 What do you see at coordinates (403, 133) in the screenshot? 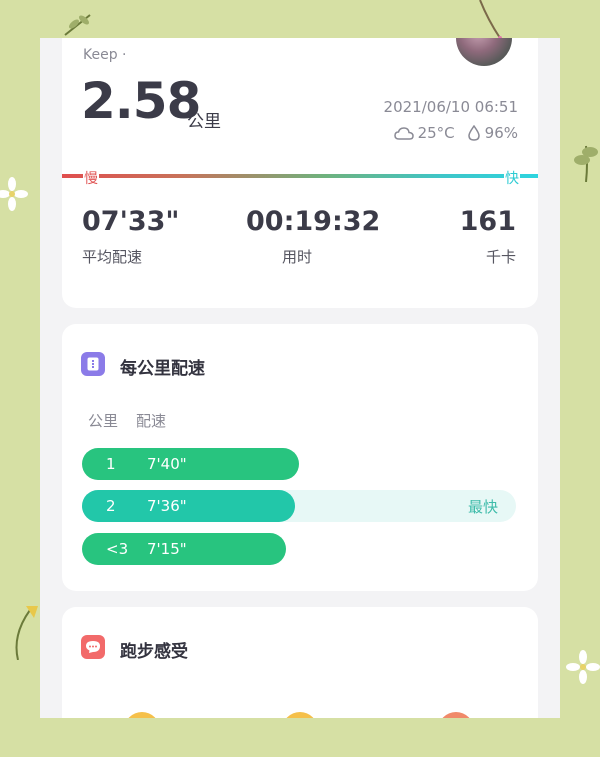
I see `cloud-icon` at bounding box center [403, 133].